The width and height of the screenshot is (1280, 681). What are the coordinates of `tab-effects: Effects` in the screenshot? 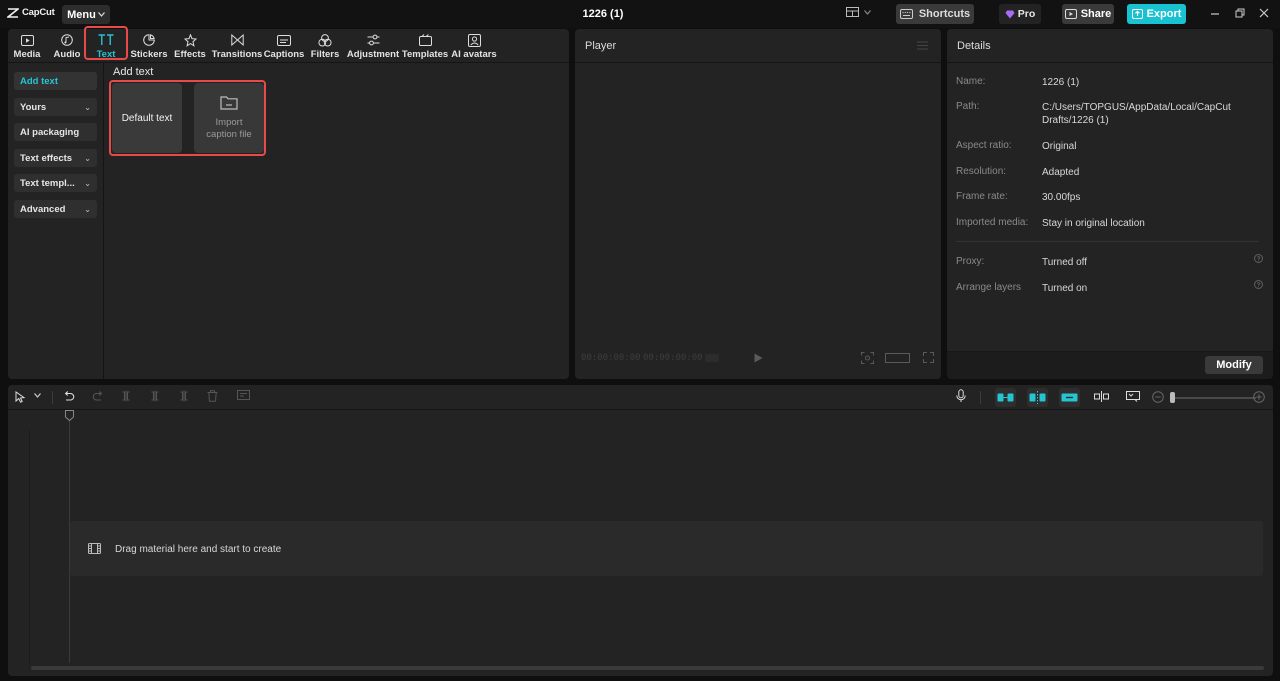 It's located at (190, 45).